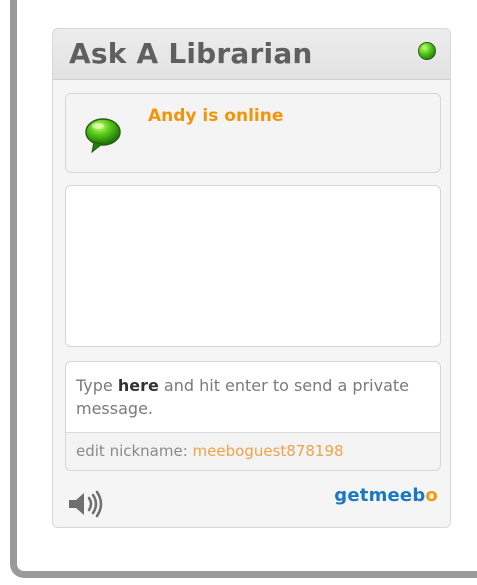 Image resolution: width=477 pixels, height=585 pixels. What do you see at coordinates (253, 133) in the screenshot?
I see `status-panel: Andy is online` at bounding box center [253, 133].